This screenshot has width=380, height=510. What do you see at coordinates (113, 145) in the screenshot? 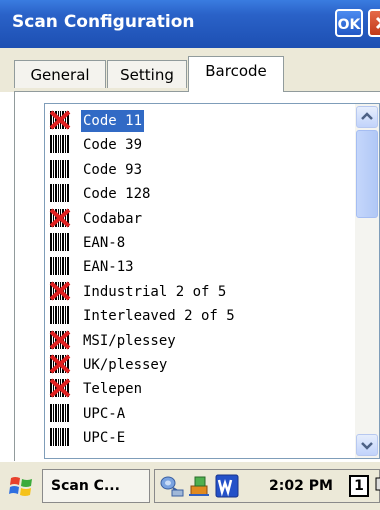
I see `list-item-label: Code 39` at bounding box center [113, 145].